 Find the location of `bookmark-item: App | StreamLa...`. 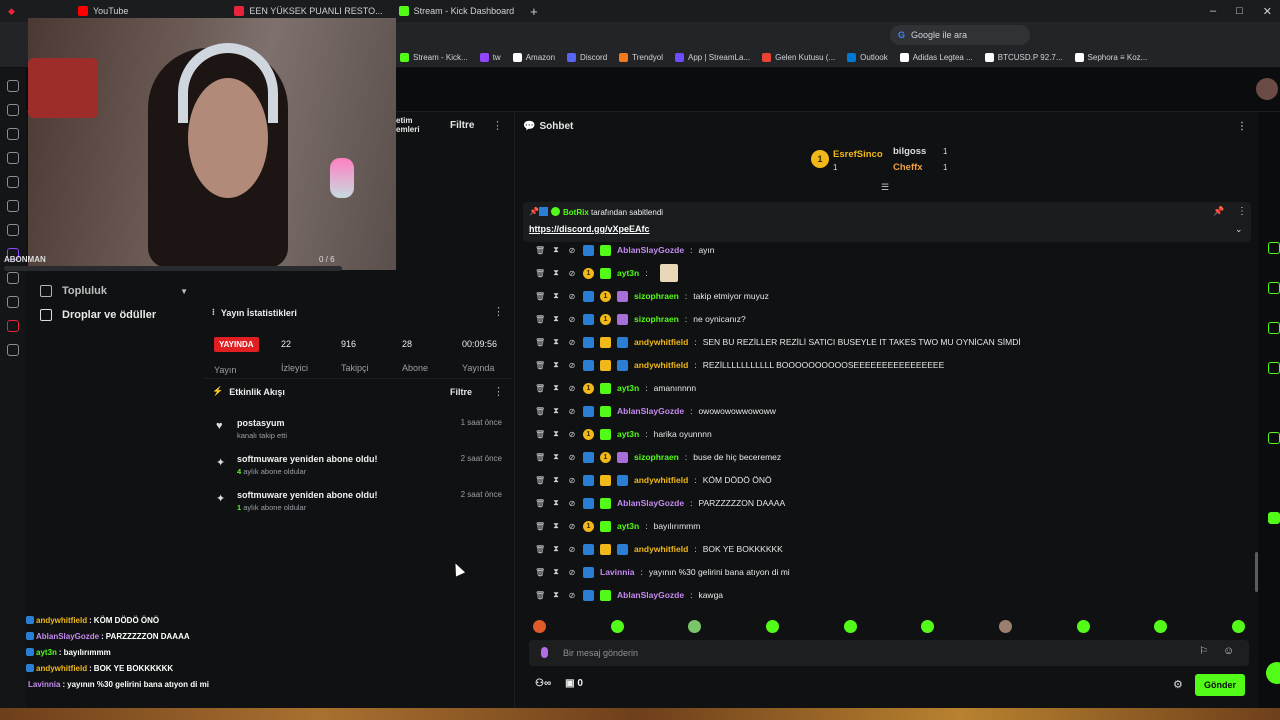

bookmark-item: App | StreamLa... is located at coordinates (712, 57).